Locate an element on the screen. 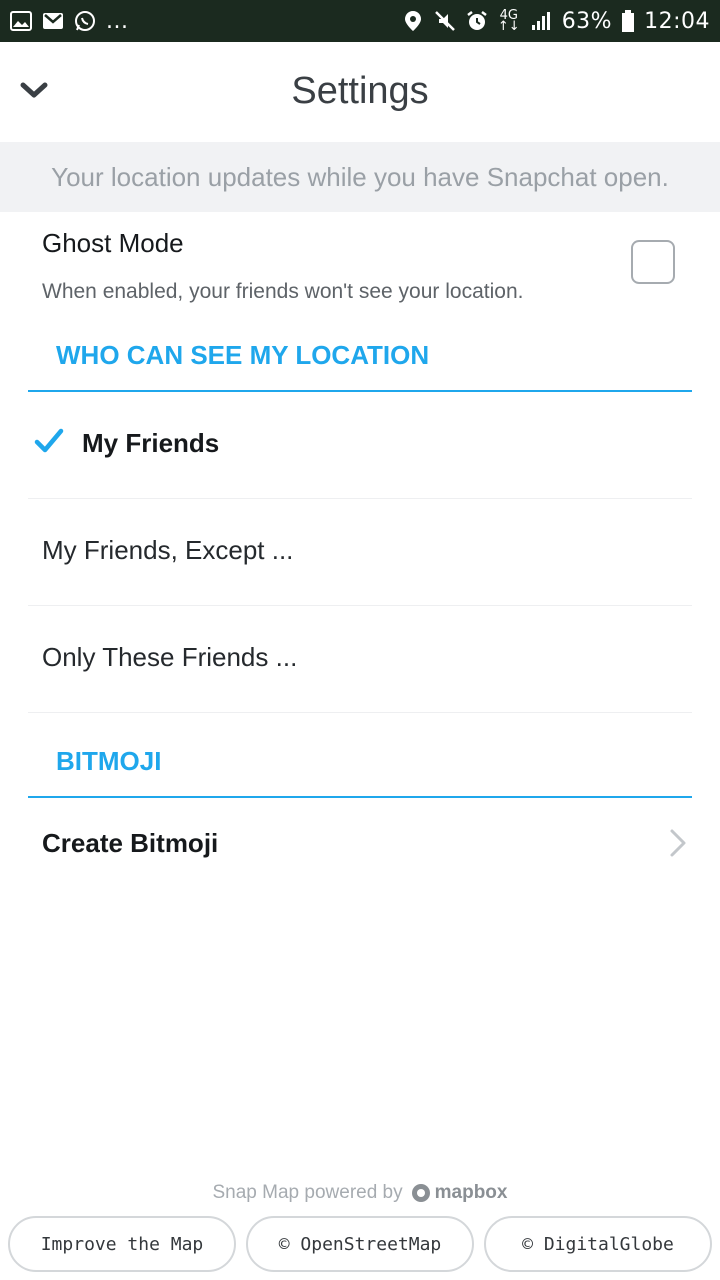 The width and height of the screenshot is (720, 1280). powered-by: Snap Map powered by mapbox is located at coordinates (360, 1193).